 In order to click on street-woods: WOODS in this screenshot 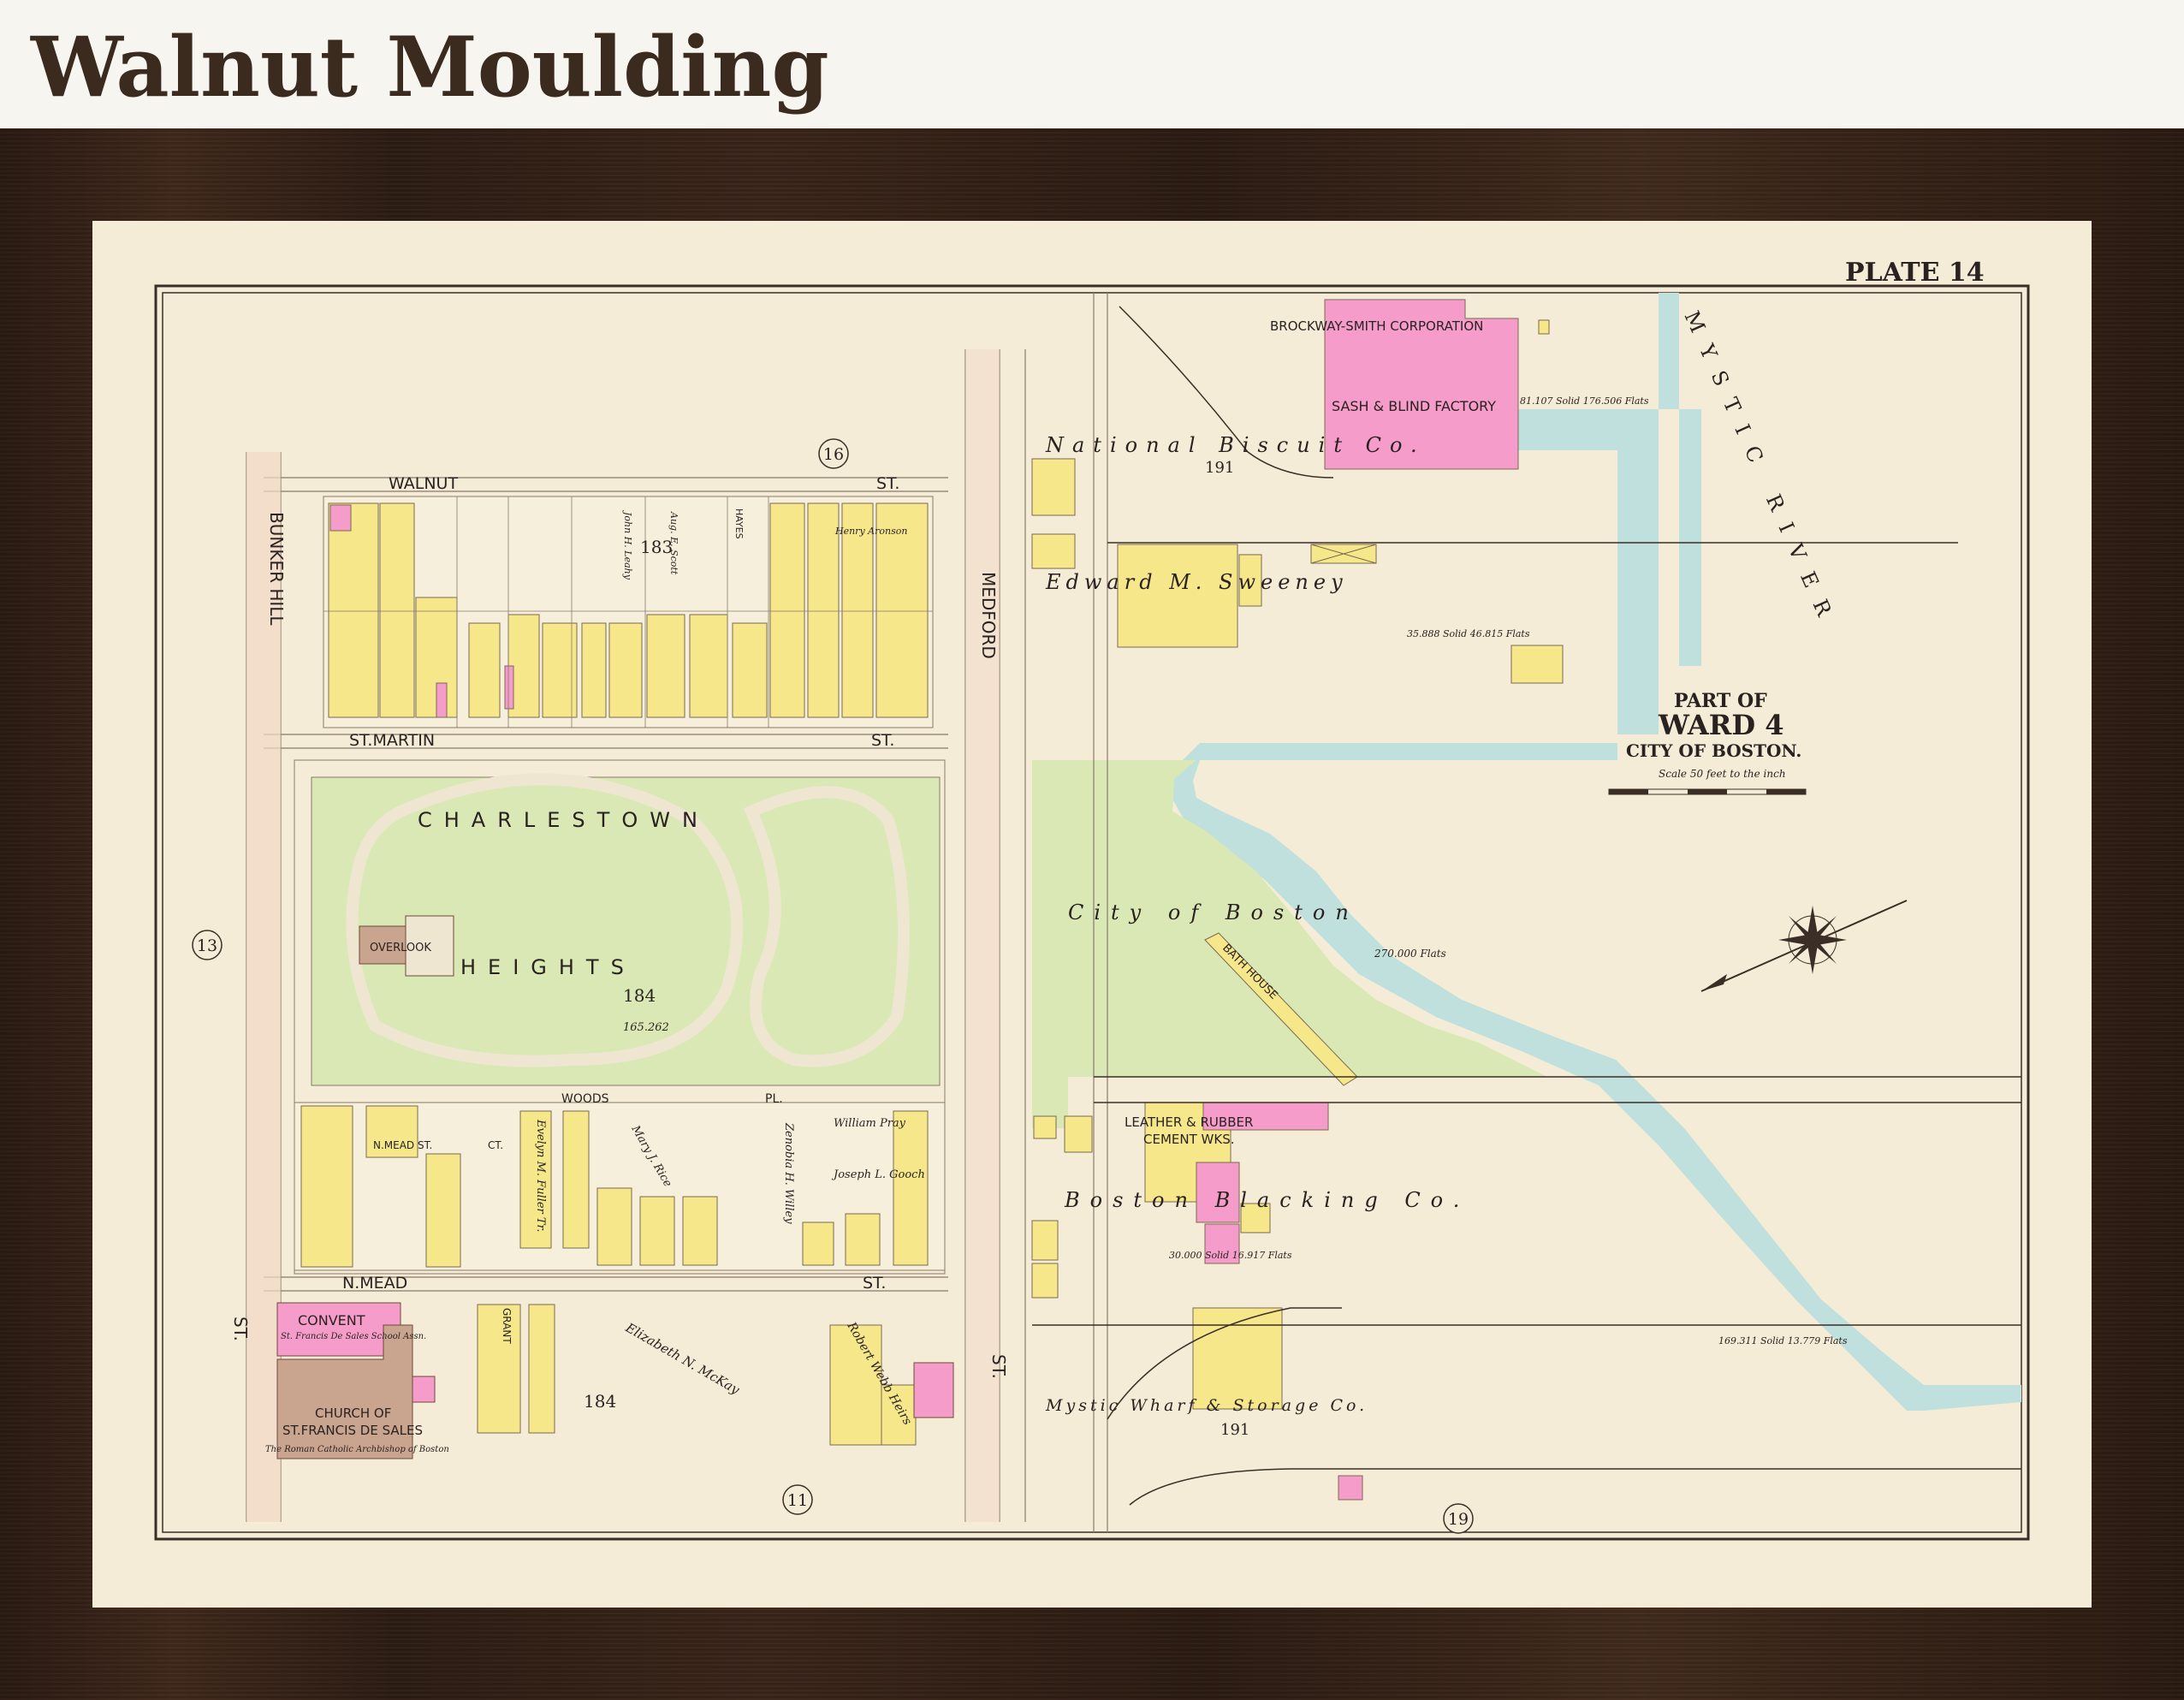, I will do `click(585, 1099)`.